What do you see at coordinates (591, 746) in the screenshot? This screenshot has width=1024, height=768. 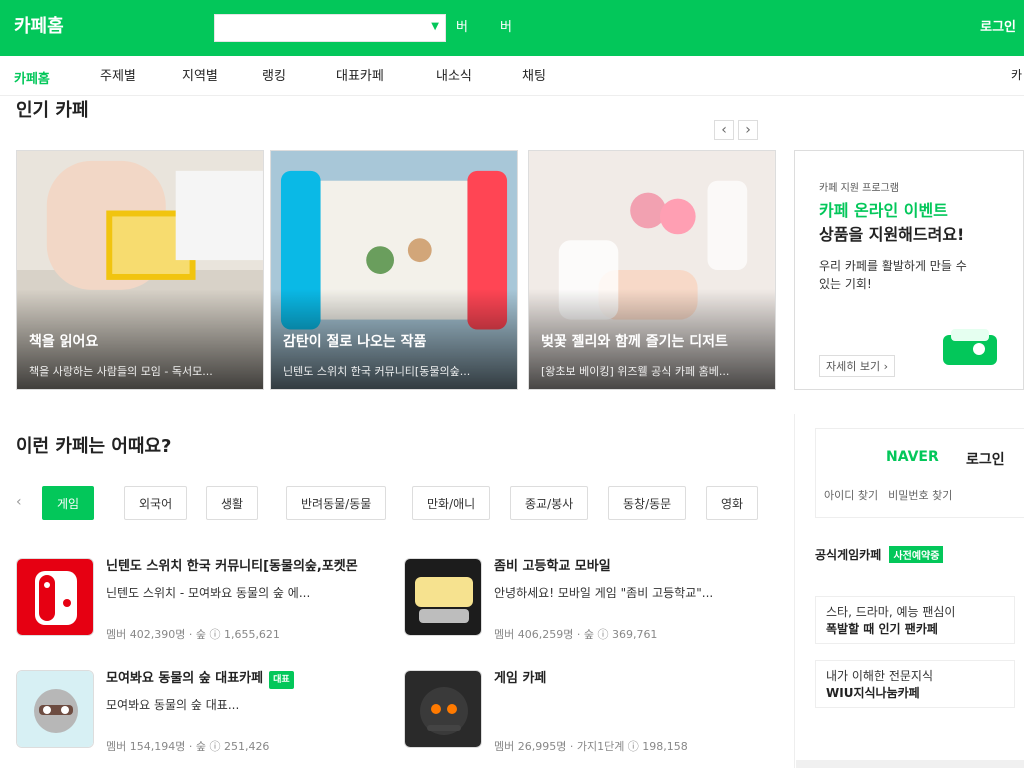 I see `cafe-meta: 멤버 26,995명 · 가지1단계 ⓘ 198,158` at bounding box center [591, 746].